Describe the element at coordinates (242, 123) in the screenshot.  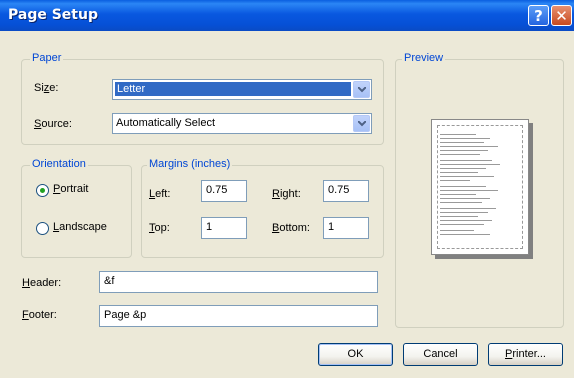
I see `source-select: Automatically Select` at that location.